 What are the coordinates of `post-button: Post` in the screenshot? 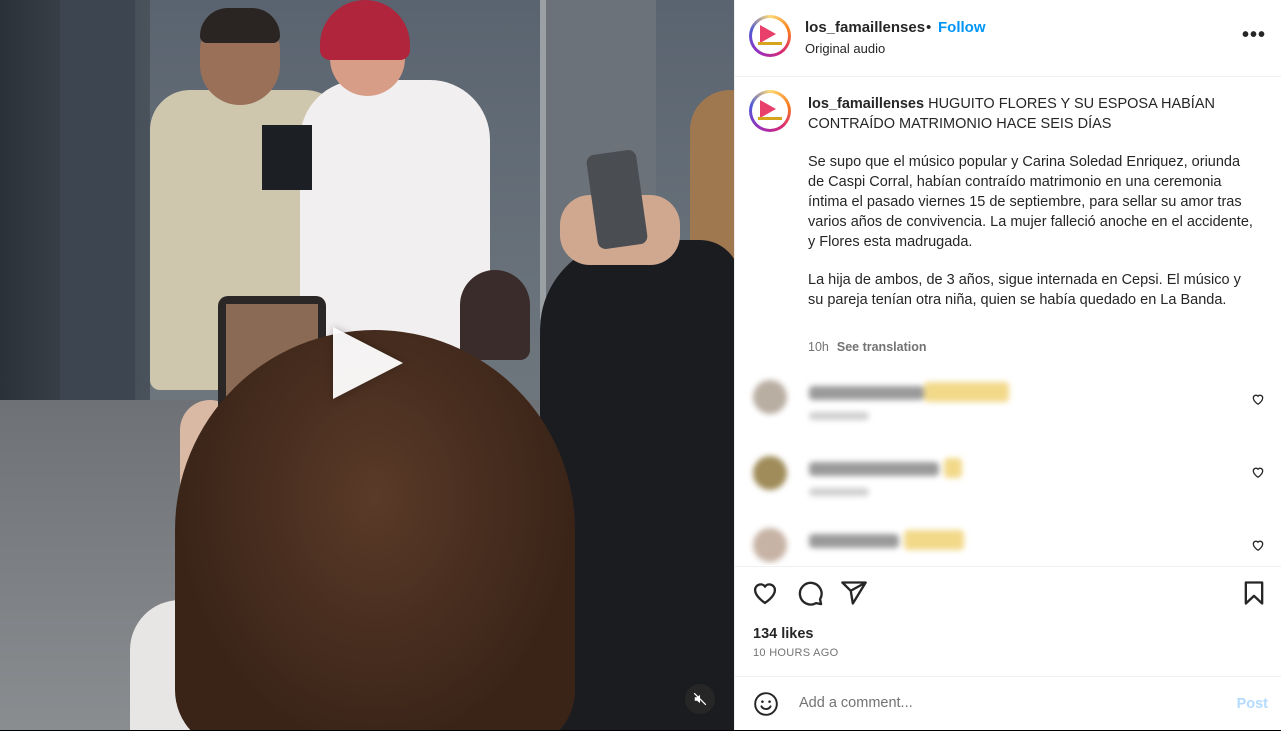 It's located at (1252, 704).